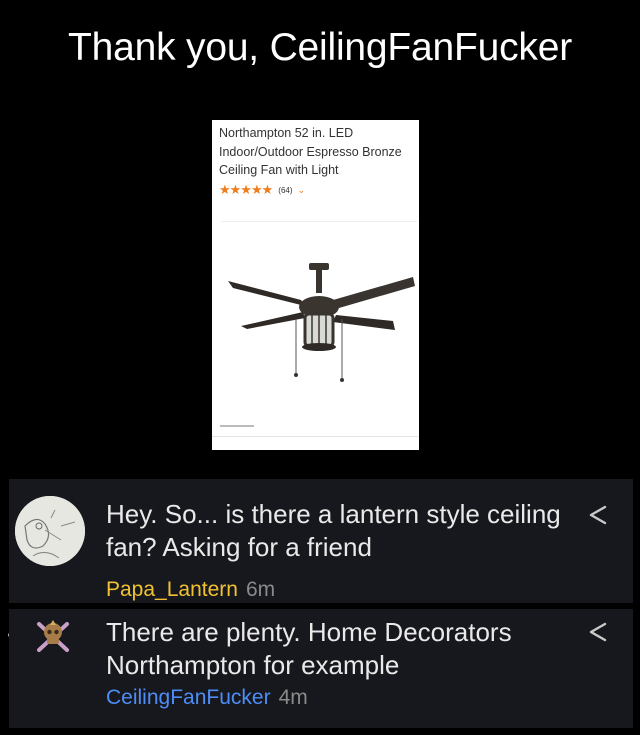  What do you see at coordinates (285, 190) in the screenshot?
I see `rating-count: (64)` at bounding box center [285, 190].